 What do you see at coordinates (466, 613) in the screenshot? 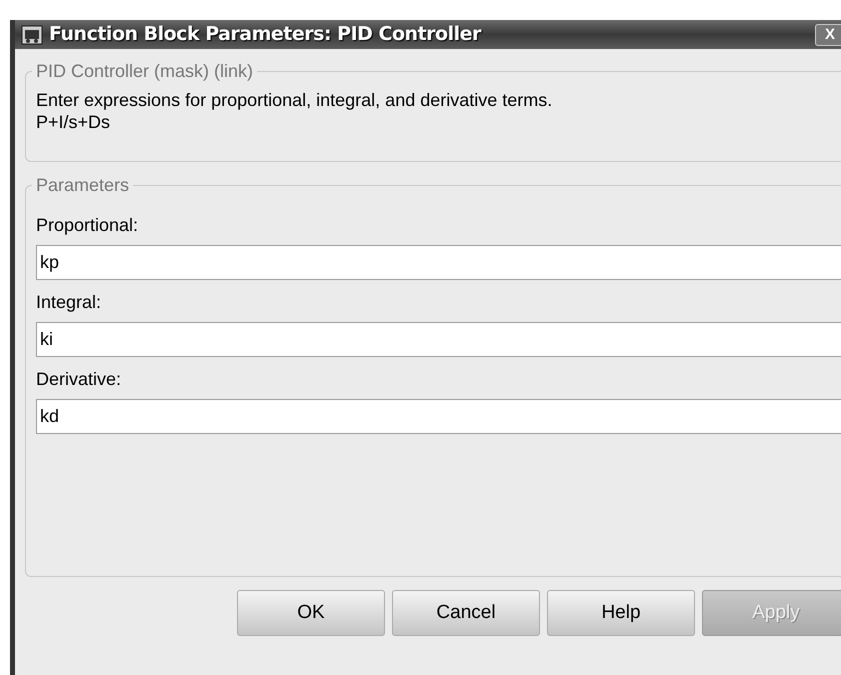
I see `dialog-button: Cancel` at bounding box center [466, 613].